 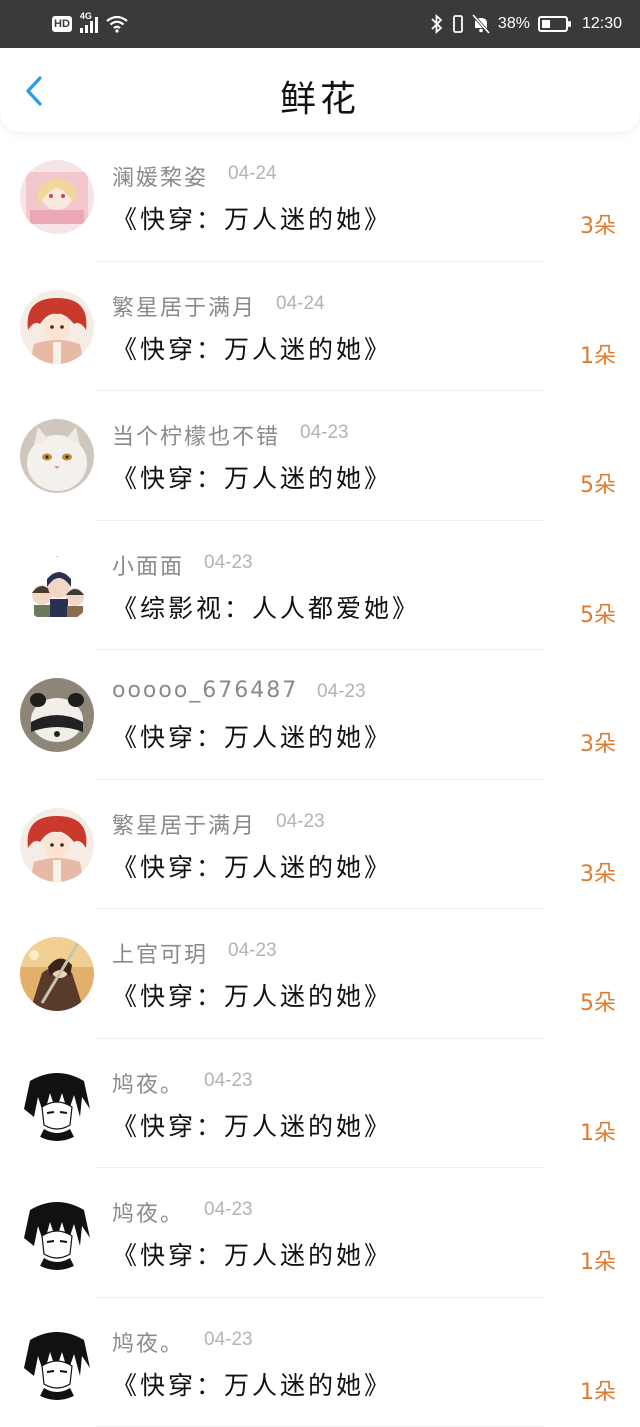 I want to click on cell-signal-icon: 4G, so click(x=89, y=24).